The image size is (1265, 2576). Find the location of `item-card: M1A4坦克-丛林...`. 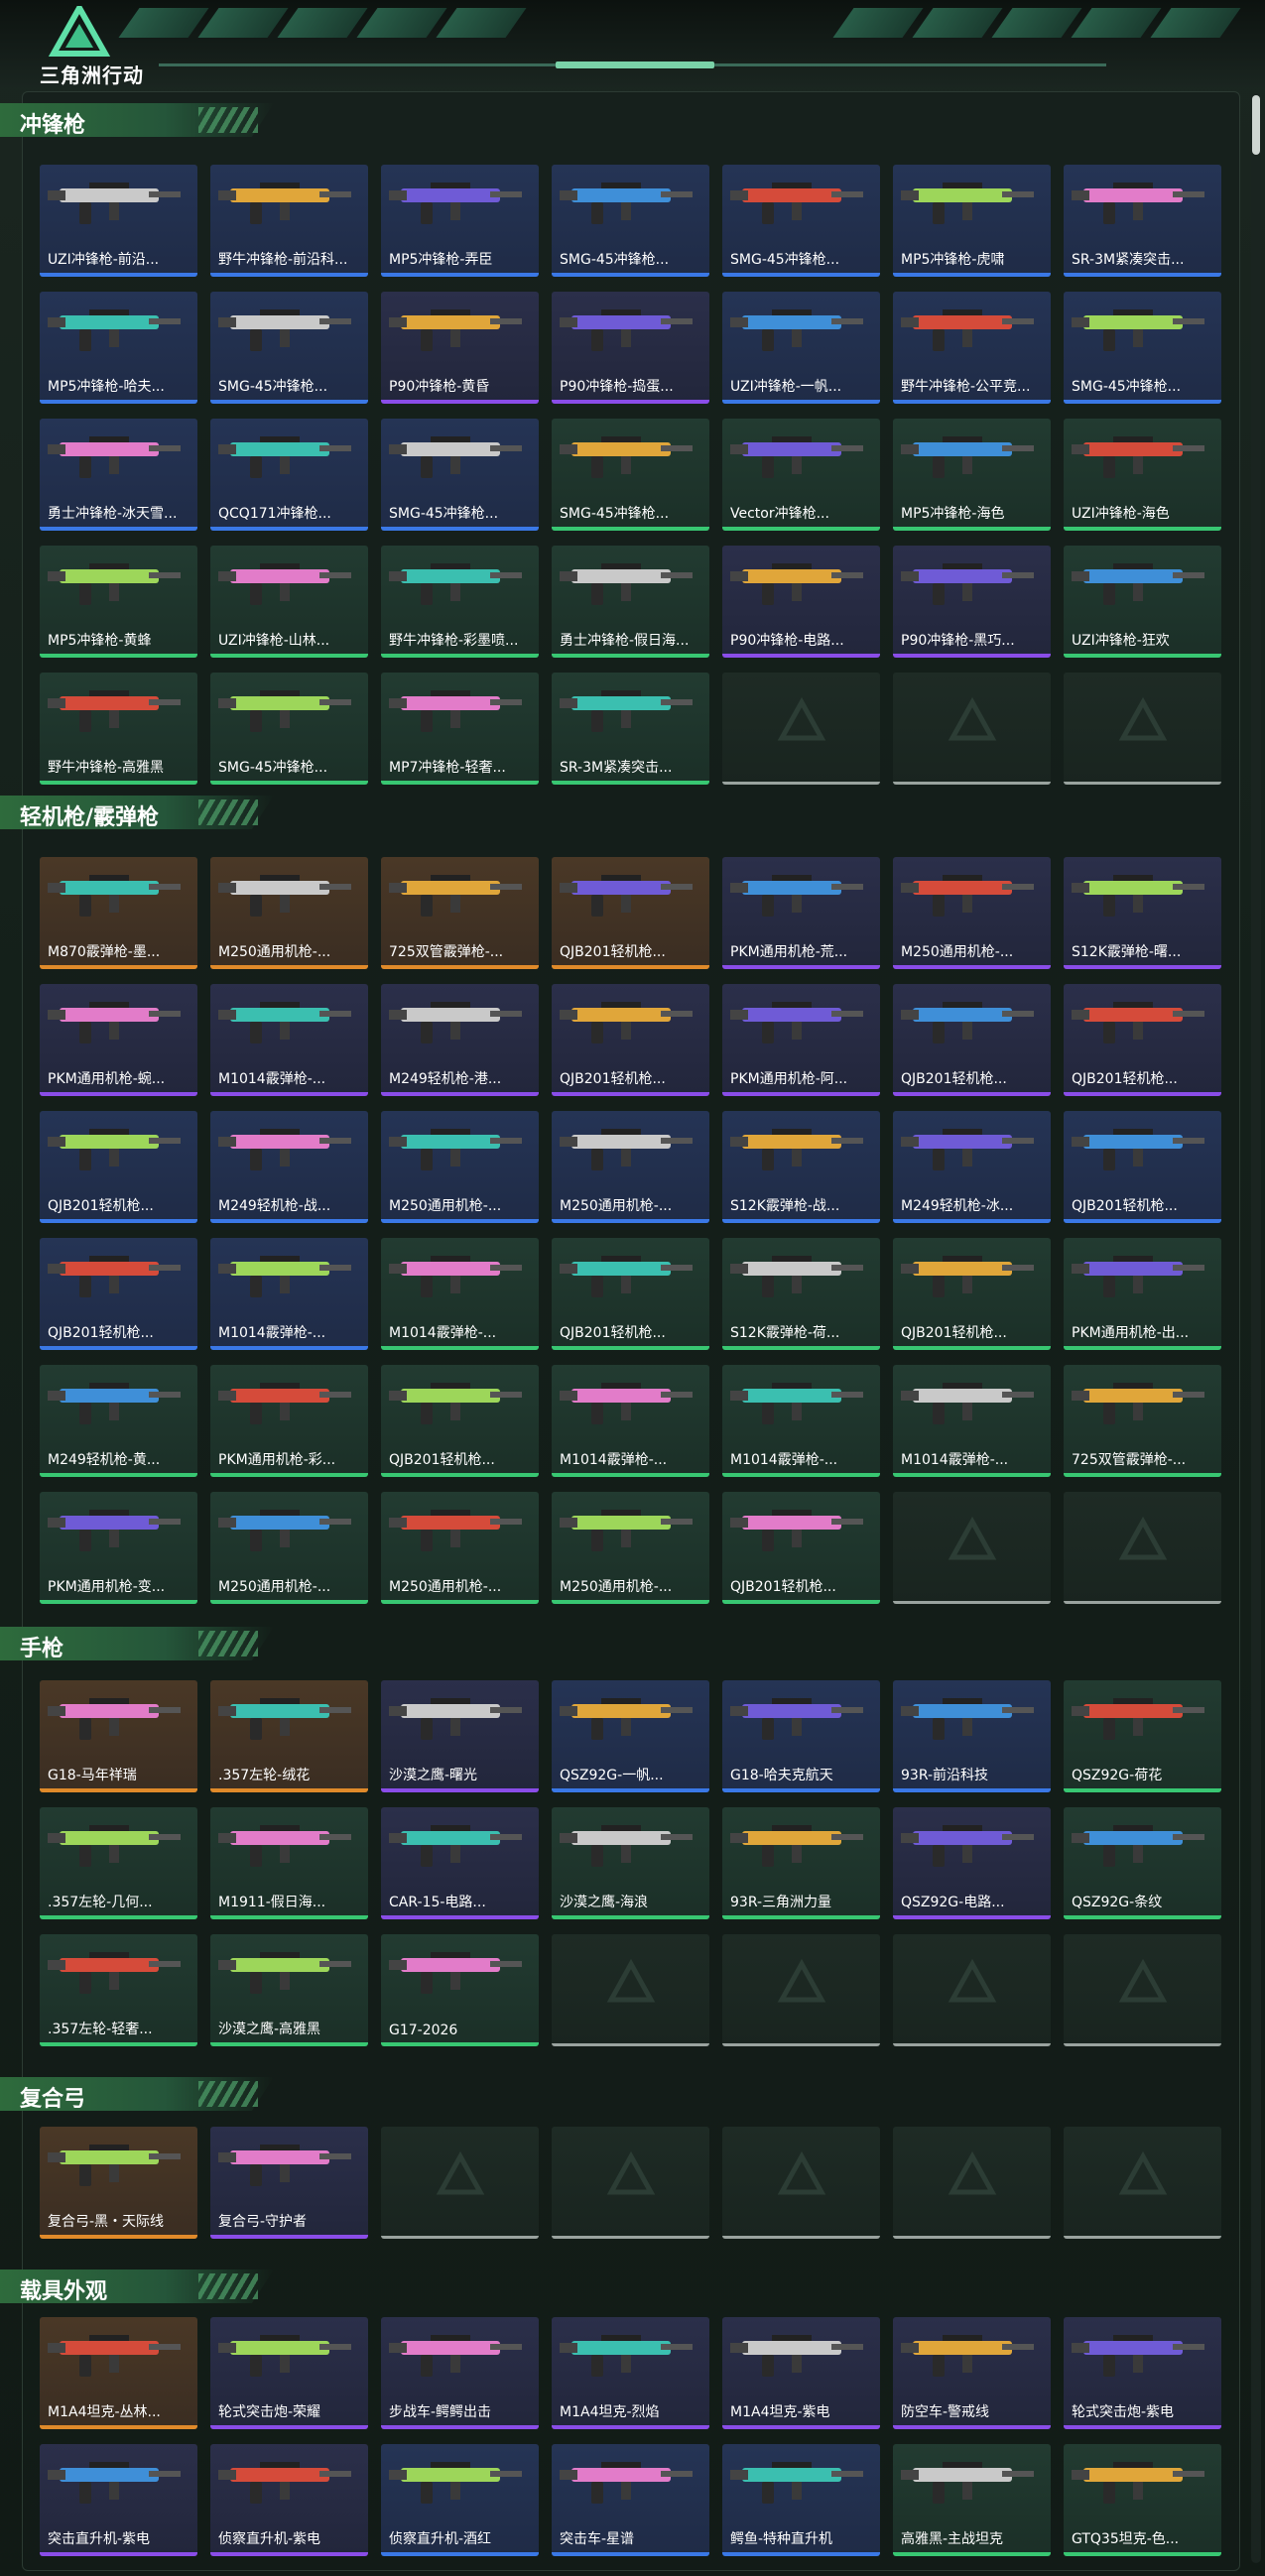

item-card: M1A4坦克-丛林... is located at coordinates (118, 2373).